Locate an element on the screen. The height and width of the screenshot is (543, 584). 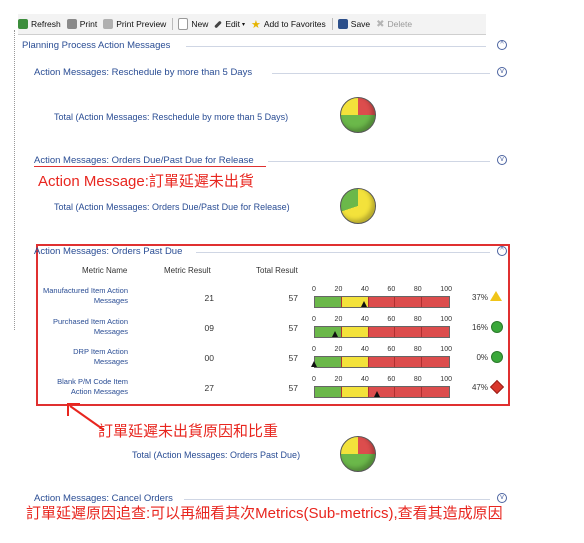
metric-name-blank-pm: Blank P/M Code Item Action Messages is located at coordinates (83, 387).